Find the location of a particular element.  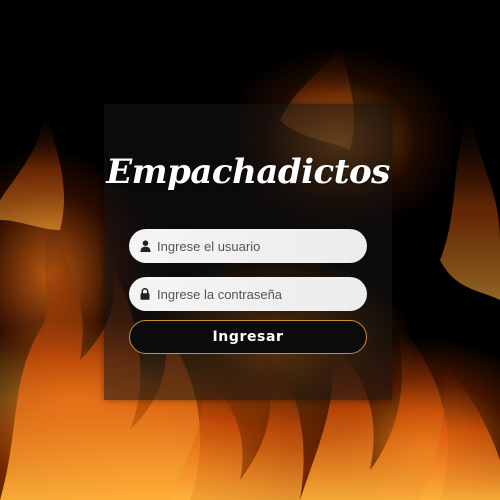

password-input is located at coordinates (257, 294).